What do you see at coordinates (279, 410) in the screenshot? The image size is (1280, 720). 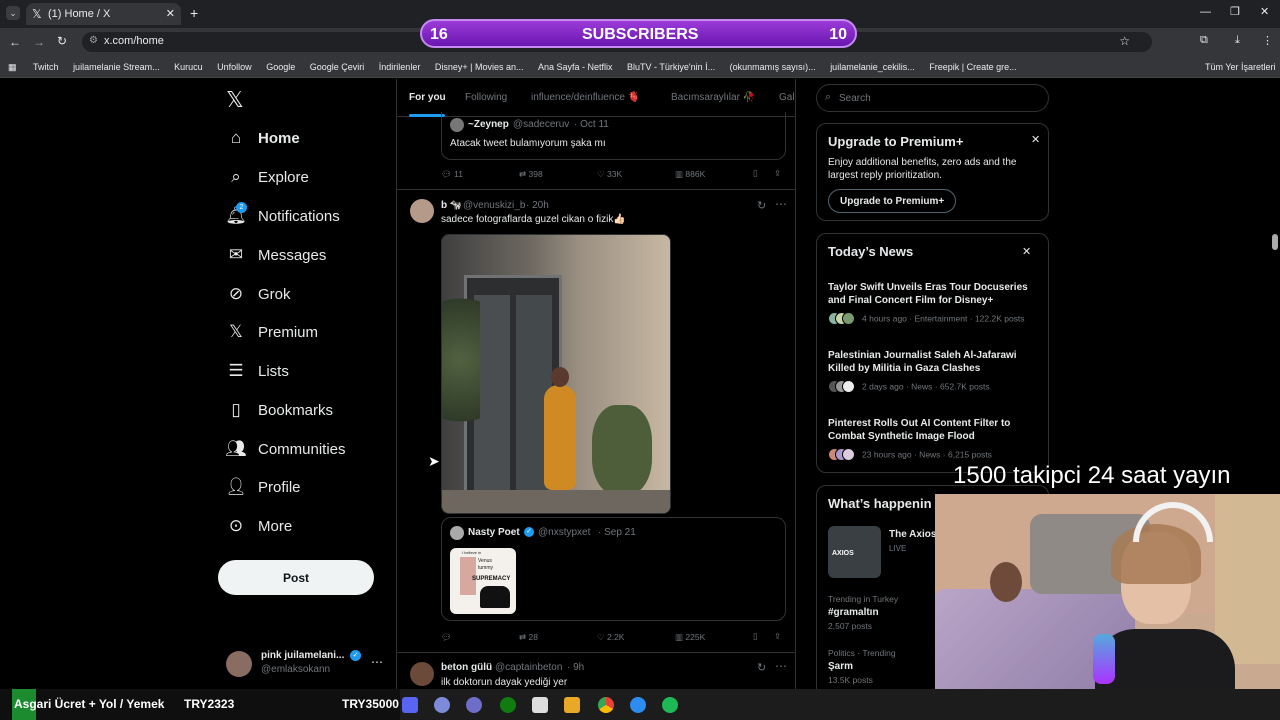 I see `nav-bookmarks: ▯ Bookmarks` at bounding box center [279, 410].